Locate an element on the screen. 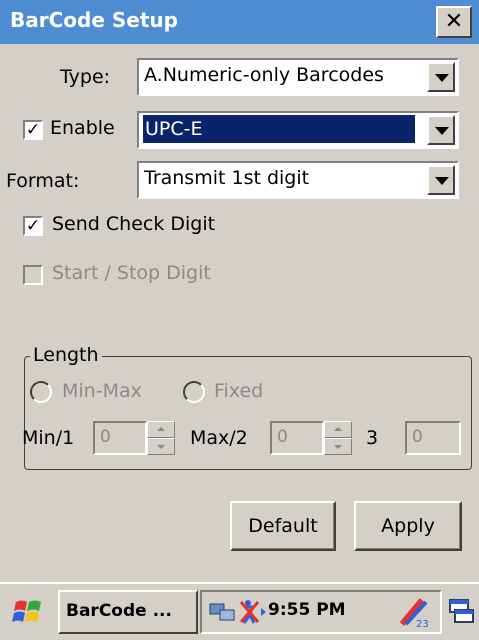  send-check-digit-checkbox: ✓ is located at coordinates (33, 226).